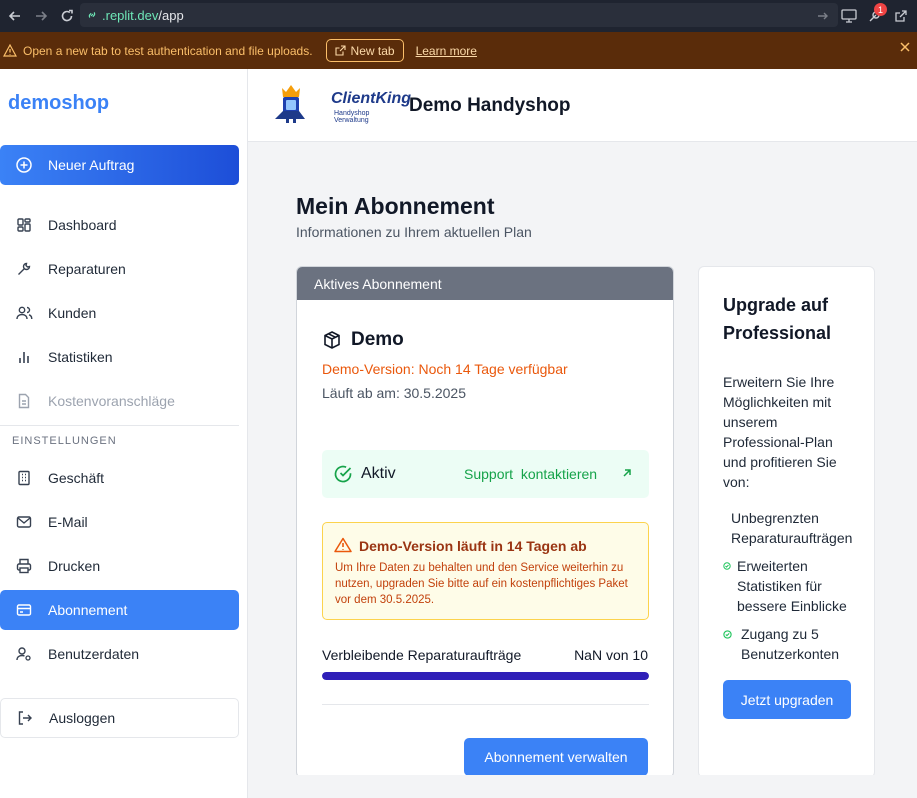  I want to click on wrench-icon, so click(25, 269).